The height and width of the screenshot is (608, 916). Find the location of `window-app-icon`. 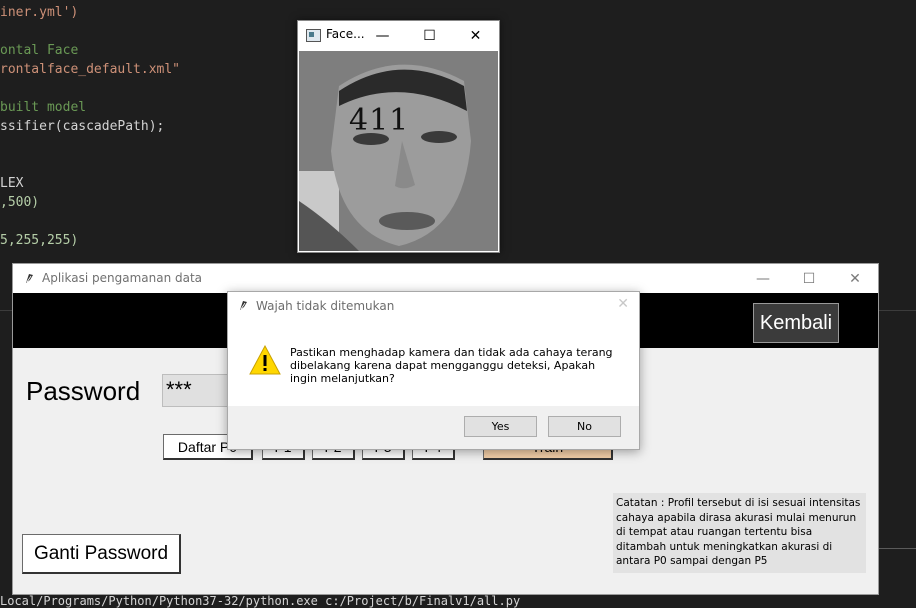

window-app-icon is located at coordinates (313, 35).